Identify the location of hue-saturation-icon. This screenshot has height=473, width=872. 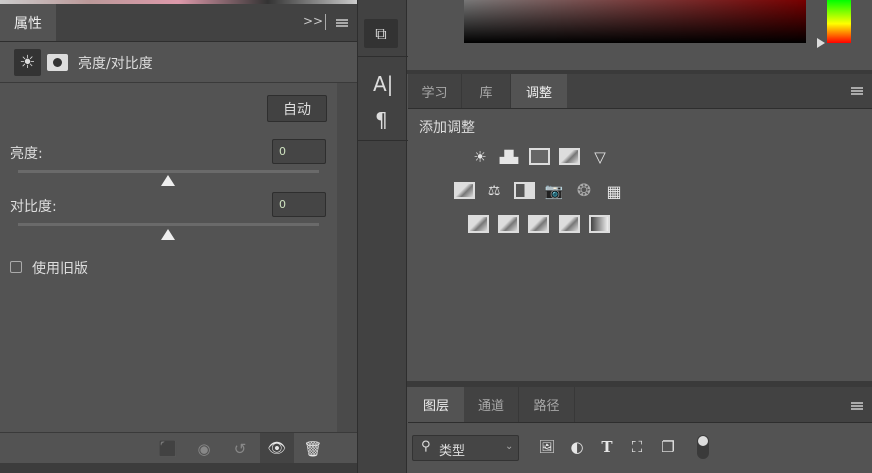
(464, 190).